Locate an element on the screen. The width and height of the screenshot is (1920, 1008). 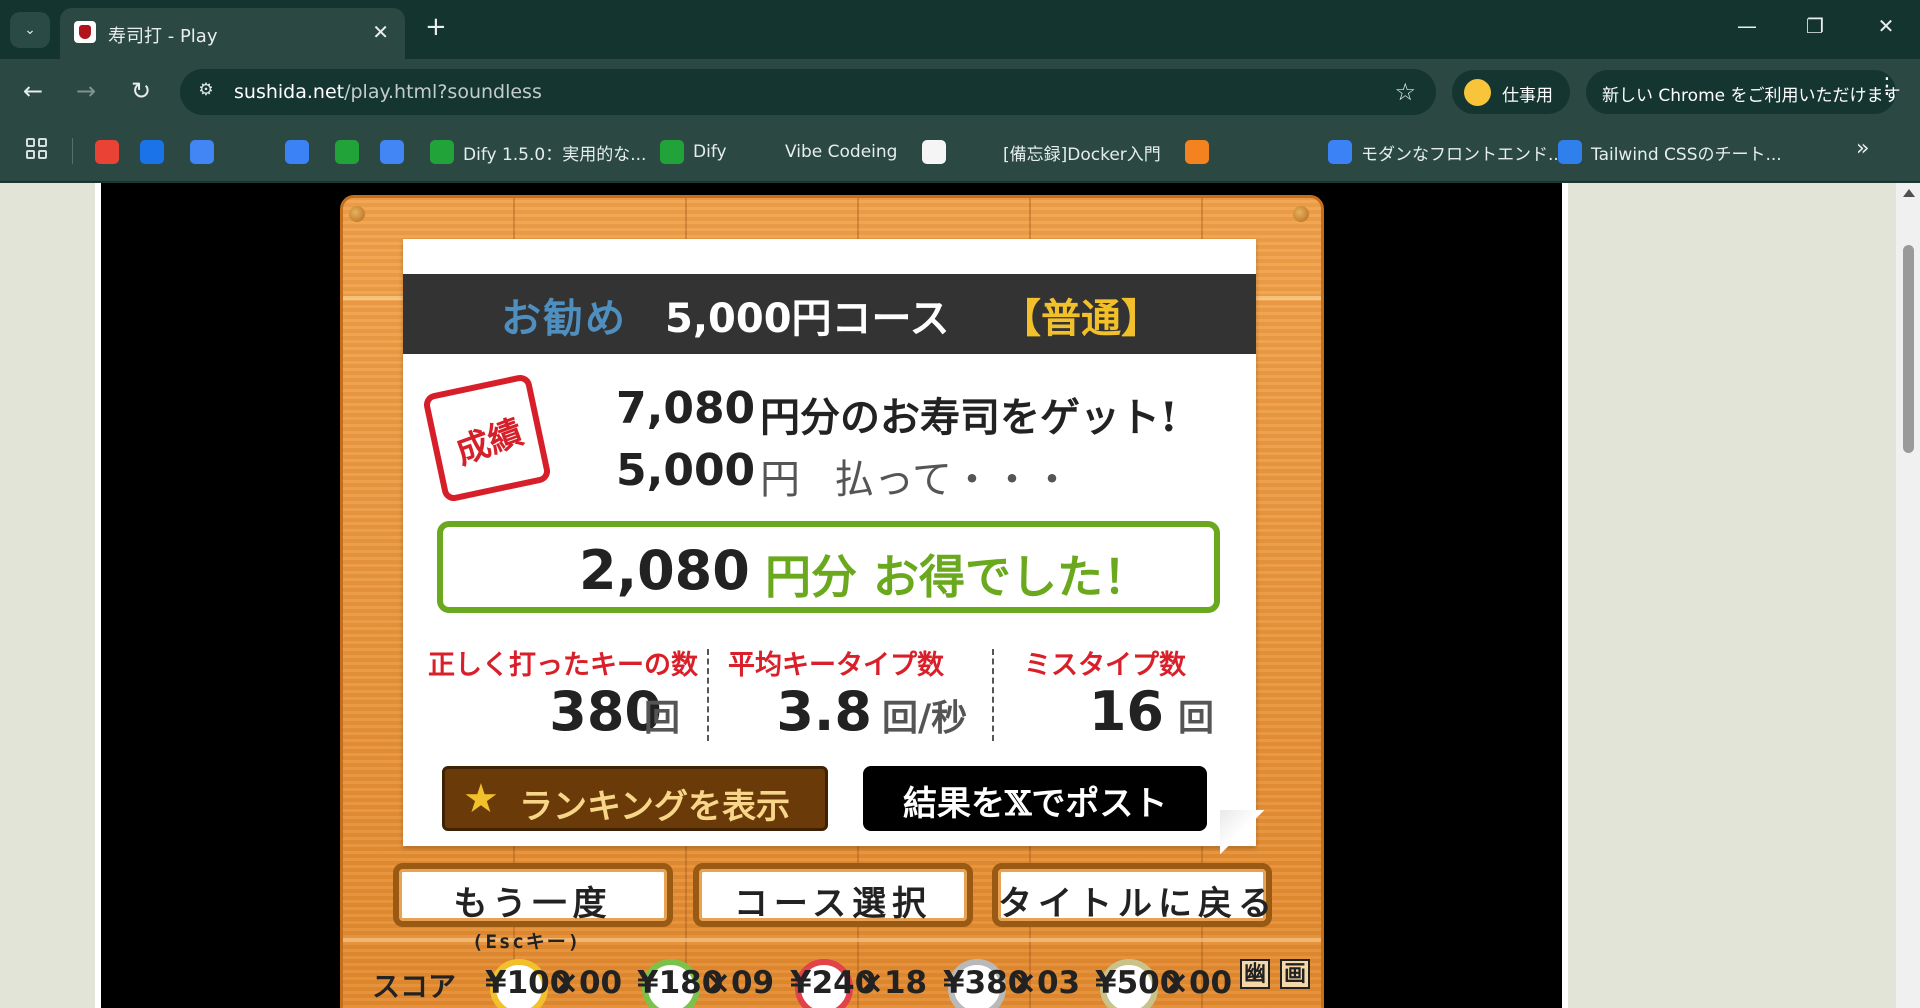
course-recommend: お勧め is located at coordinates (564, 318).